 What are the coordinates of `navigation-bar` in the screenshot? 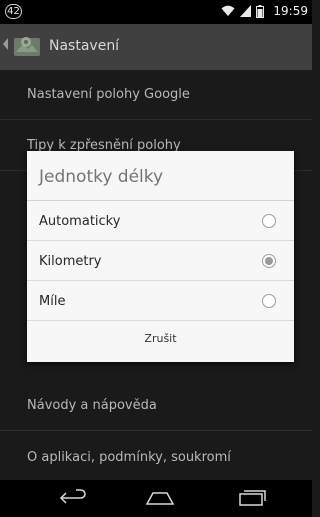 It's located at (156, 498).